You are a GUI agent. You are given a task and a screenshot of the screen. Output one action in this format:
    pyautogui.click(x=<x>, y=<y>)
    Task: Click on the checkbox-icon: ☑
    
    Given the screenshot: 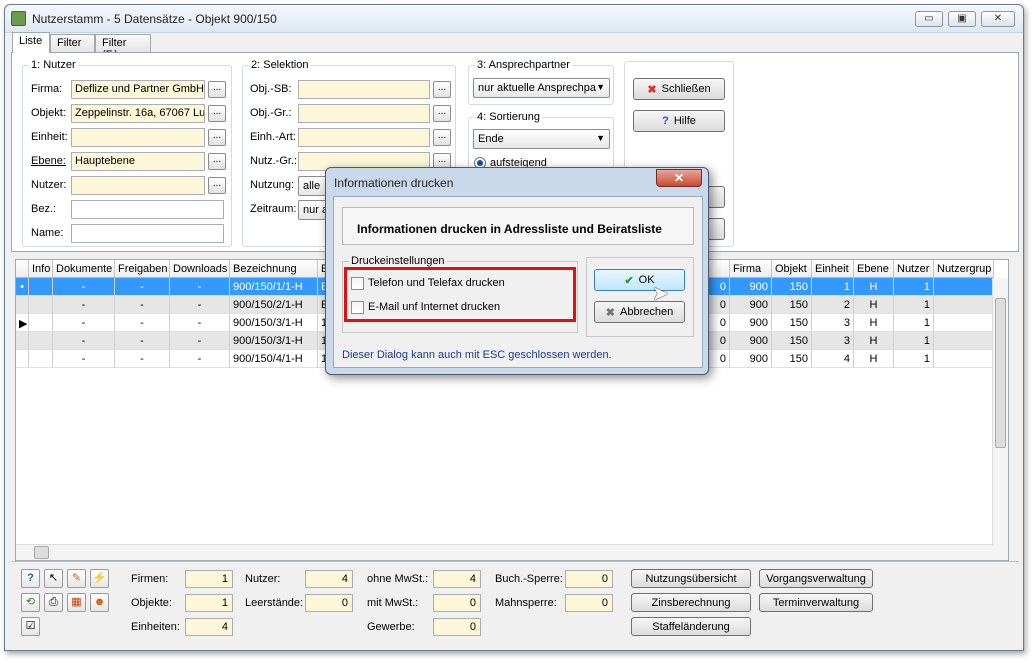 What is the action you would take?
    pyautogui.click(x=30, y=626)
    